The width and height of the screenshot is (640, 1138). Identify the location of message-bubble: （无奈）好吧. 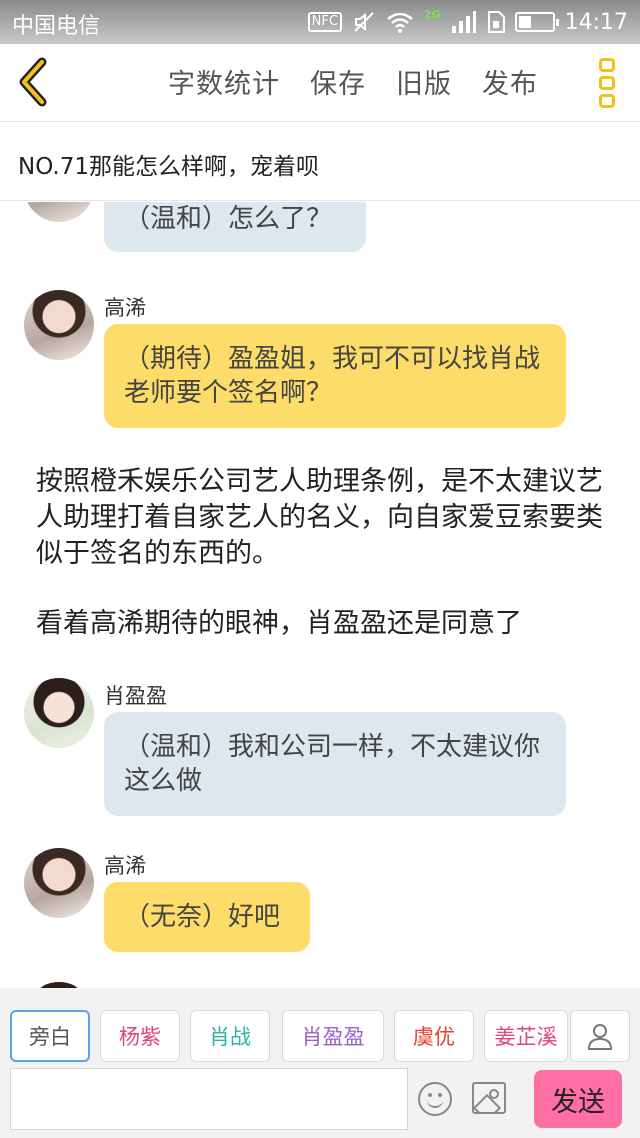
(207, 917).